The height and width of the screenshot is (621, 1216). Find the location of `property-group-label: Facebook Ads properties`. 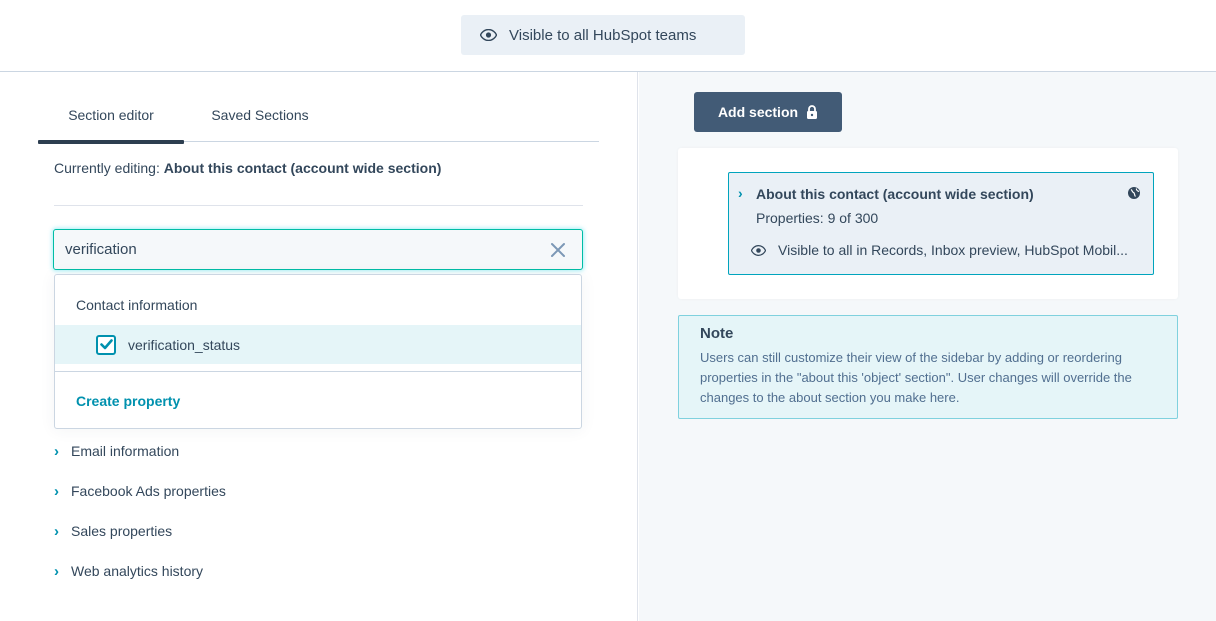

property-group-label: Facebook Ads properties is located at coordinates (148, 491).